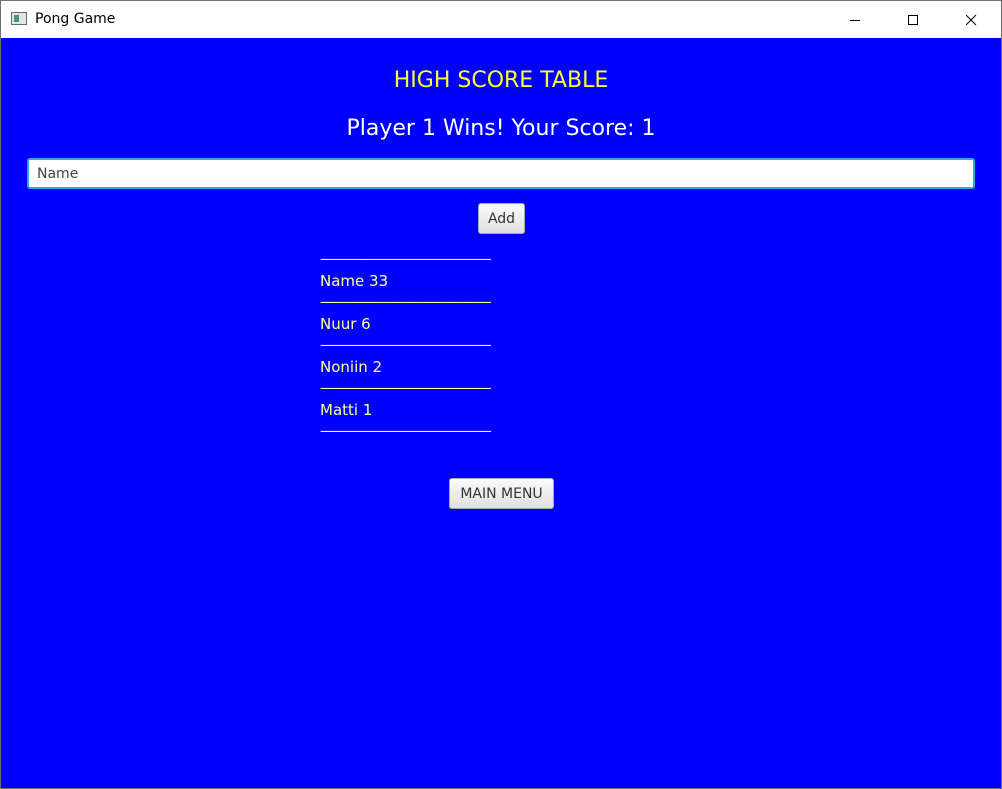 This screenshot has width=1002, height=789. I want to click on app-window-icon, so click(19, 18).